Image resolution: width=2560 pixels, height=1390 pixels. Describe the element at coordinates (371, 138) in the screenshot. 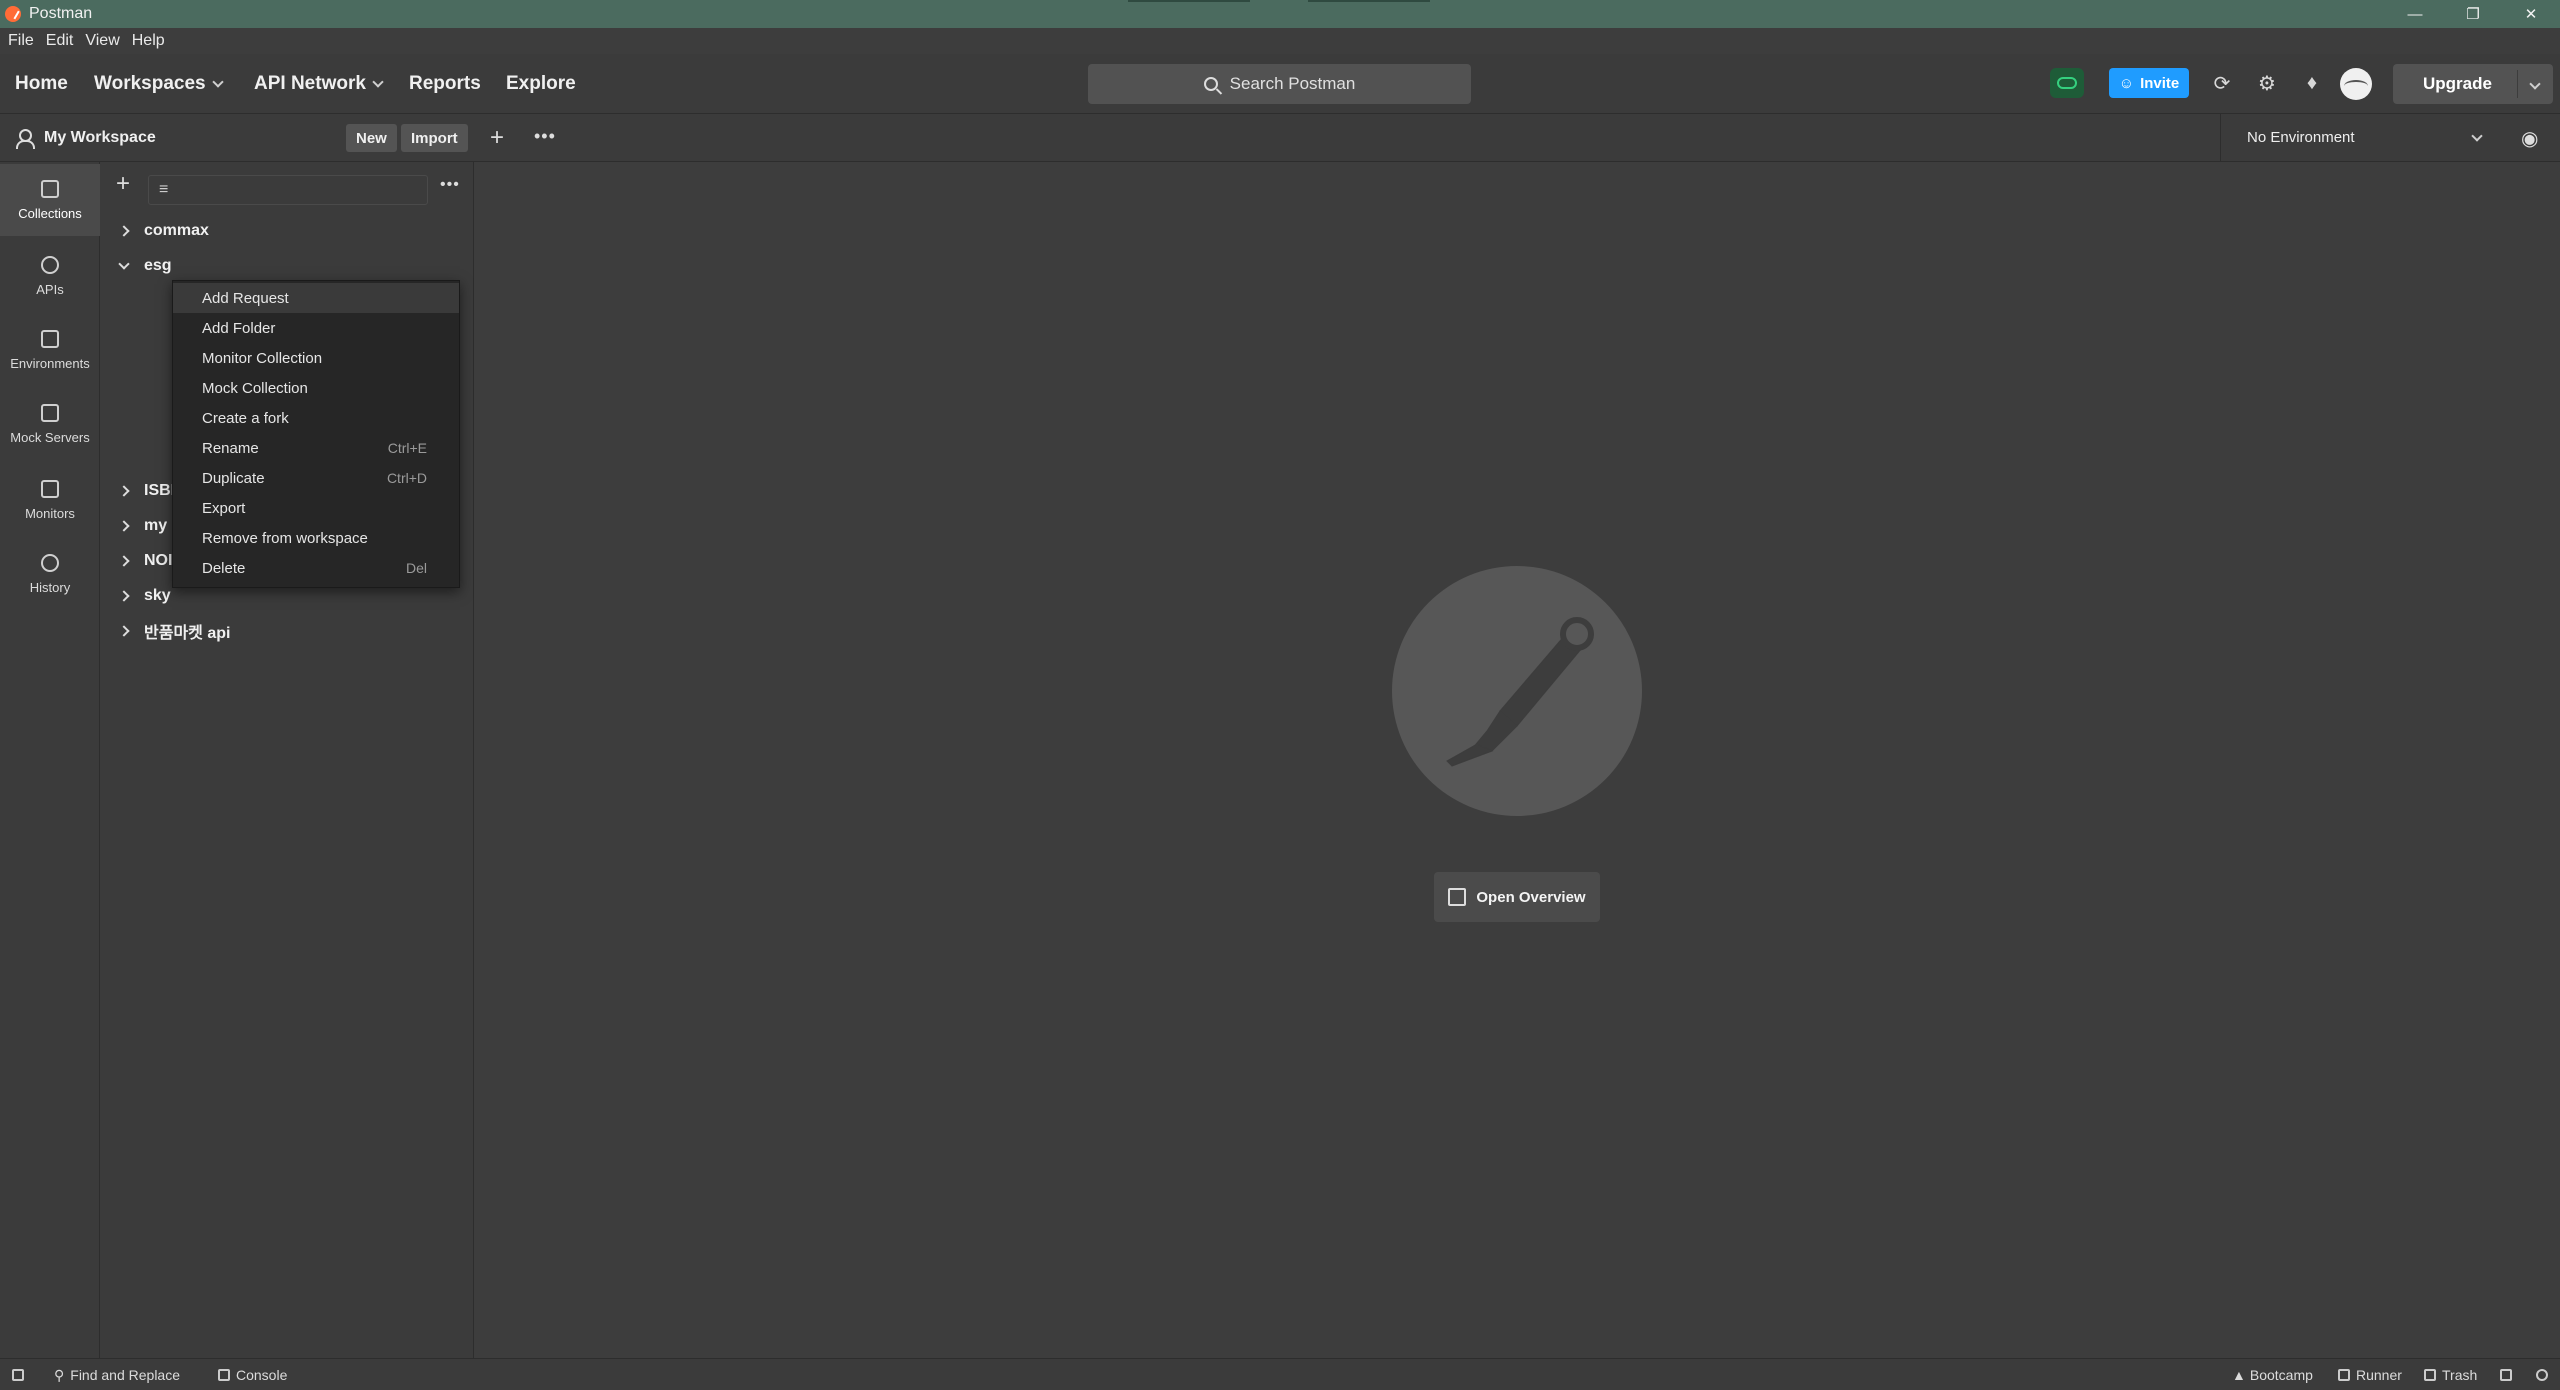

I see `new-button: New` at that location.